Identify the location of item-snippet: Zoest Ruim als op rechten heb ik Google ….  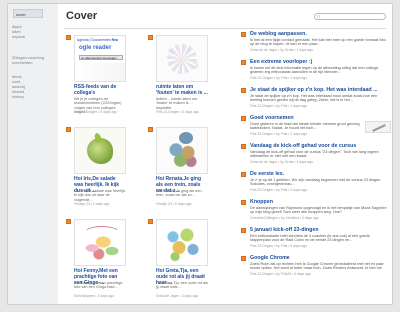
(317, 266).